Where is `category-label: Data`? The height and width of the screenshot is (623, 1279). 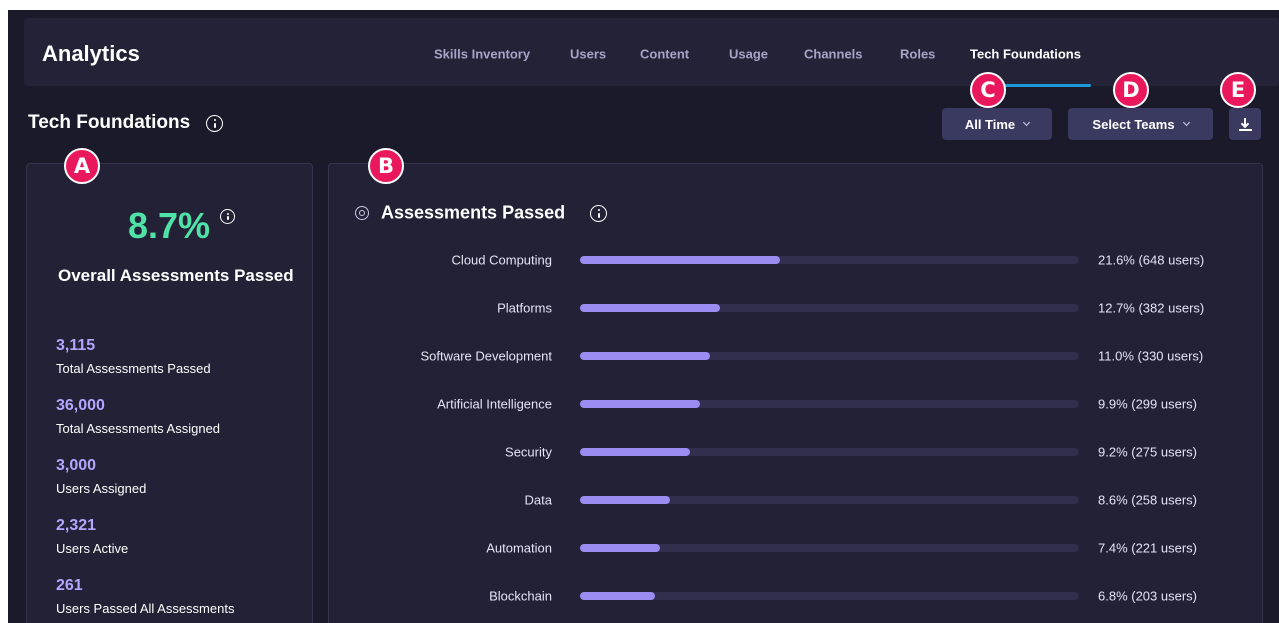
category-label: Data is located at coordinates (538, 500).